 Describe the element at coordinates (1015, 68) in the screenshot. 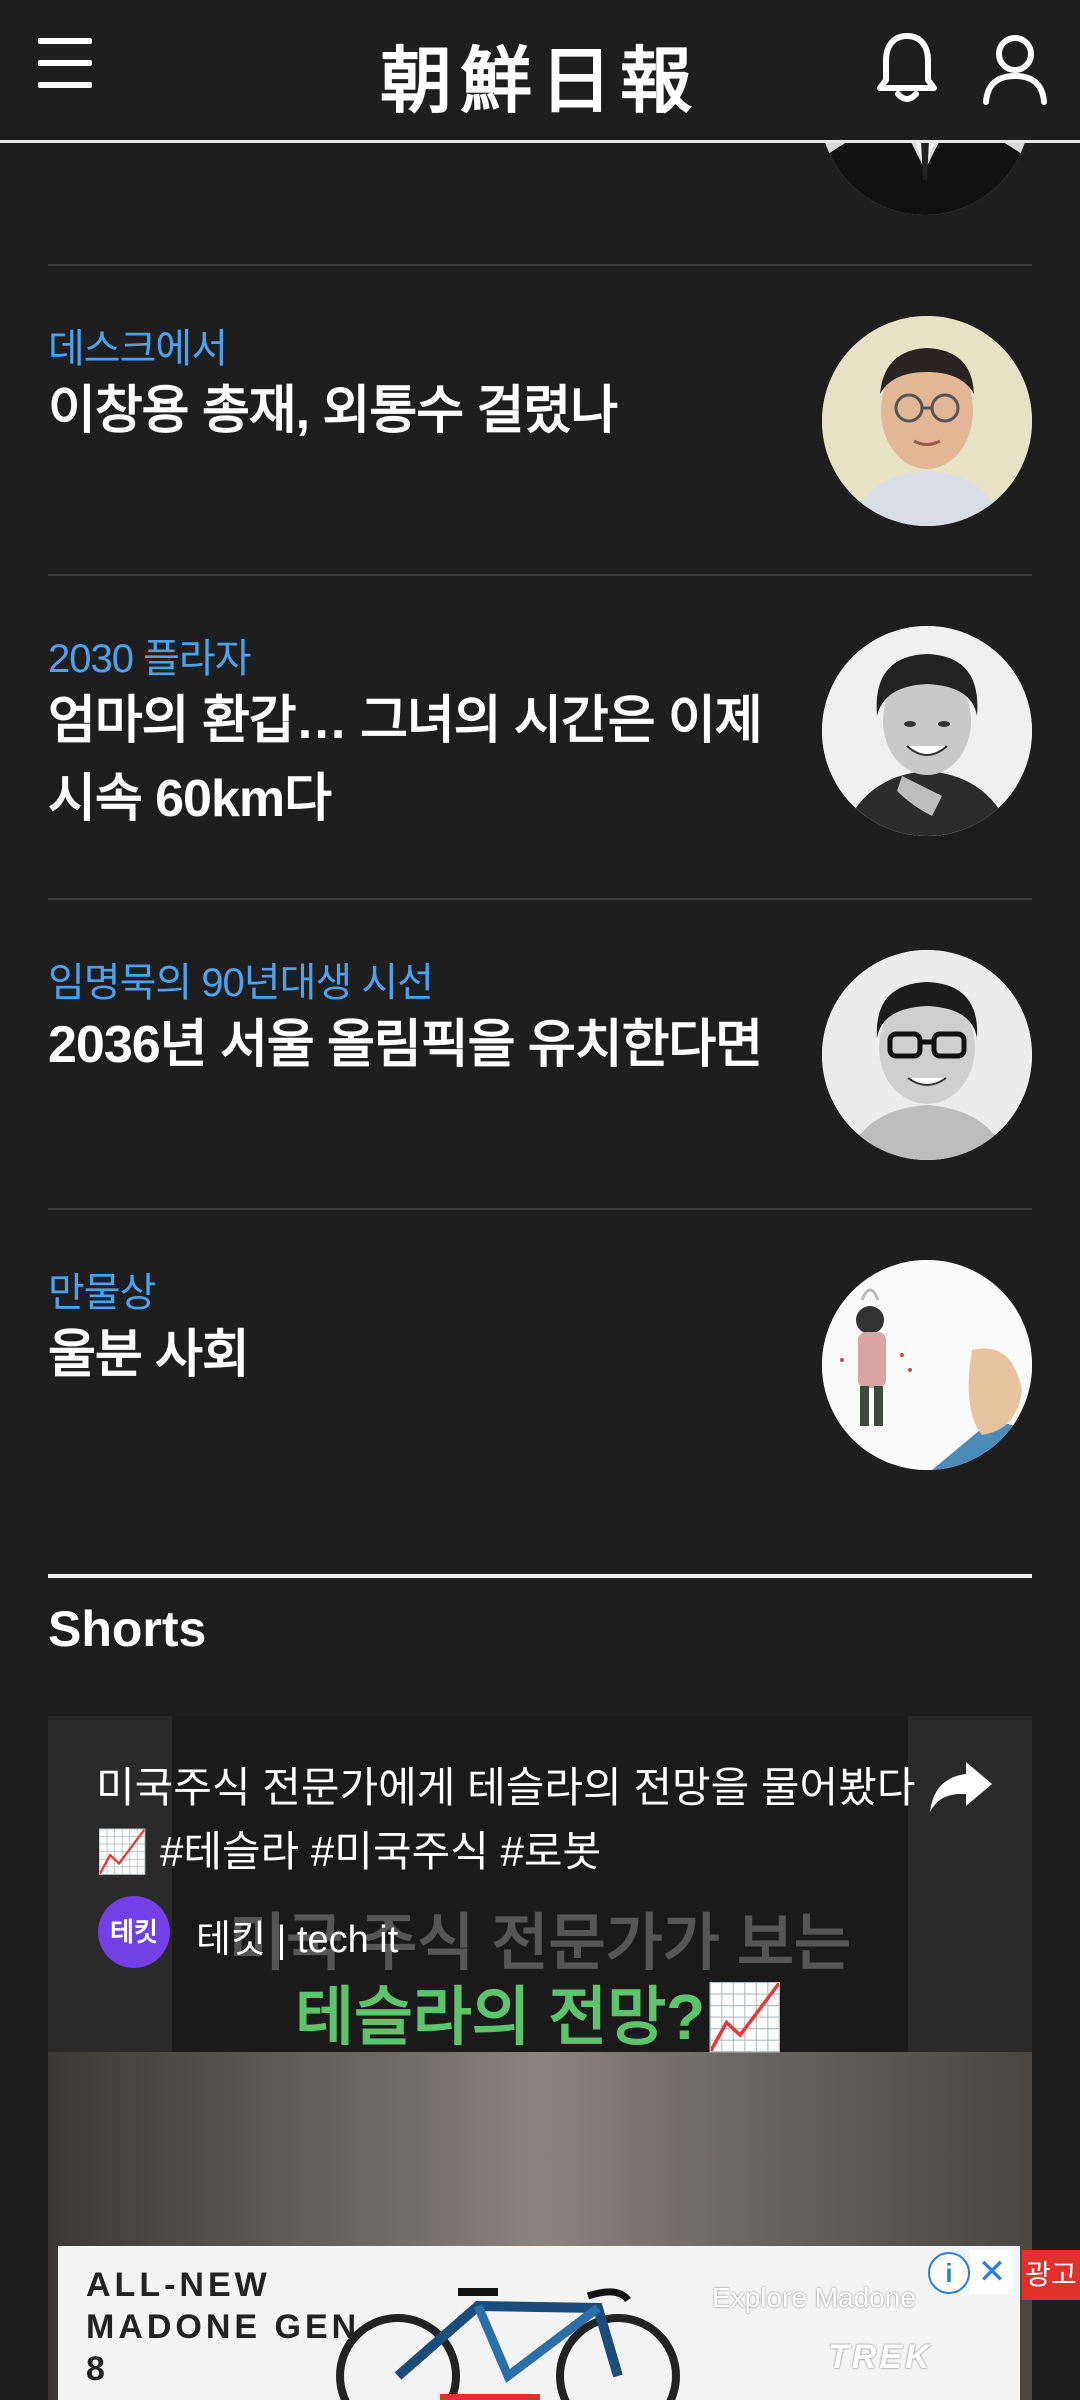

I see `user-icon` at that location.